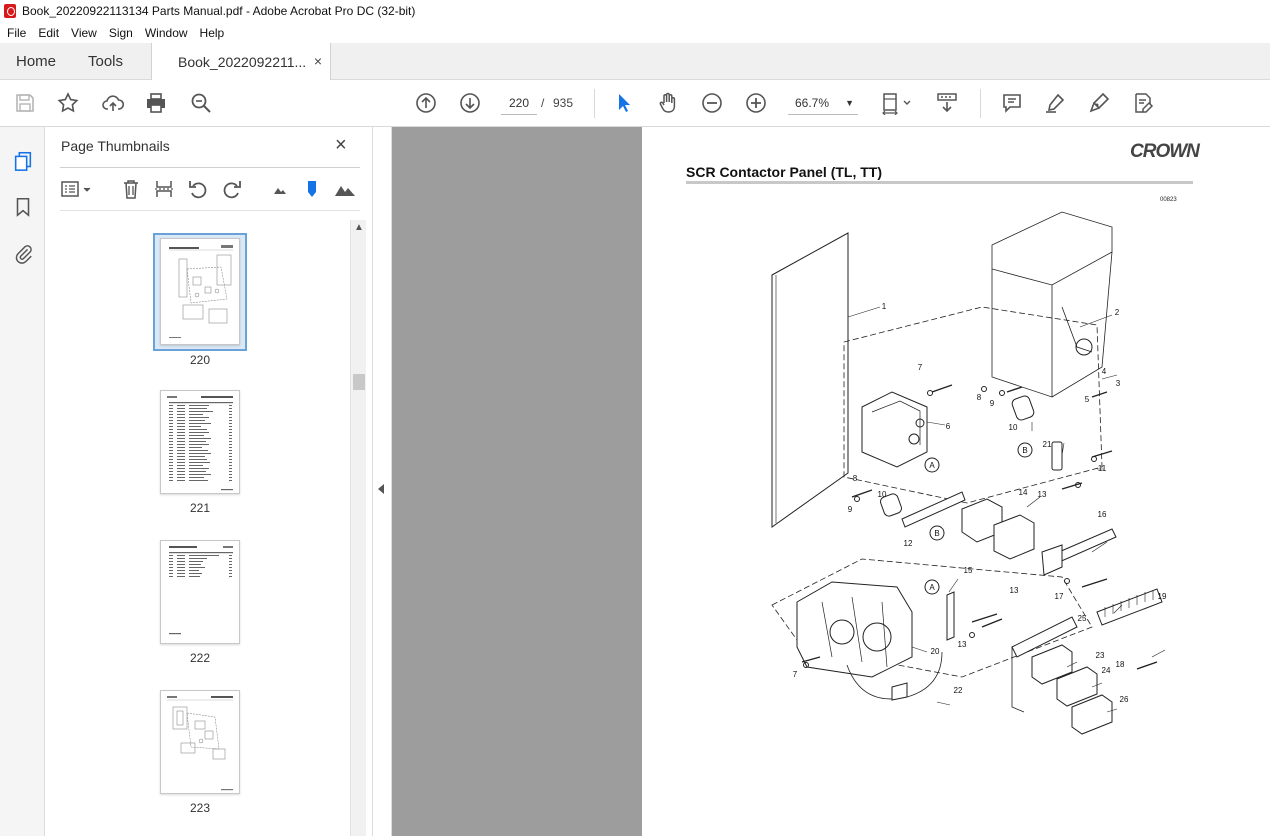 This screenshot has width=1270, height=836. I want to click on total-pages: 935, so click(563, 103).